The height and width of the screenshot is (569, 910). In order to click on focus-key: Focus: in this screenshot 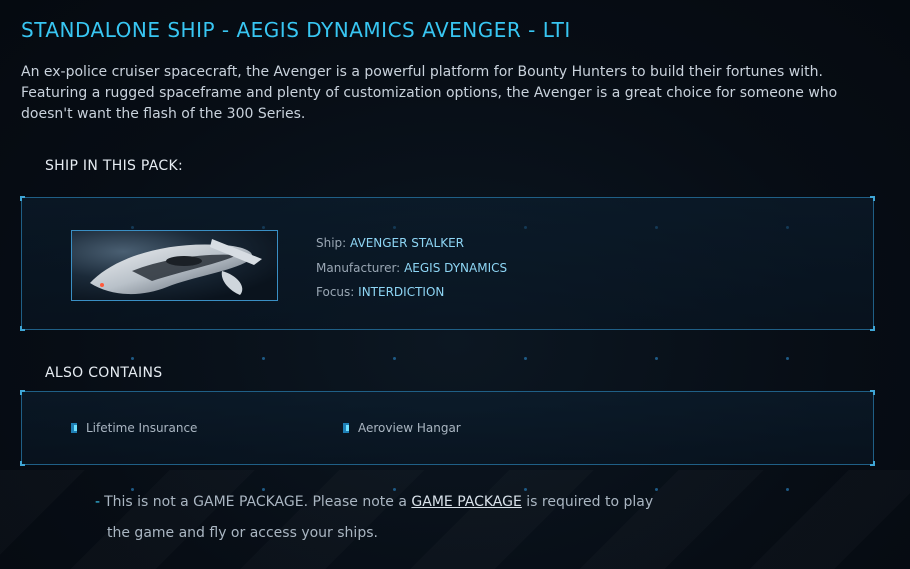, I will do `click(335, 292)`.